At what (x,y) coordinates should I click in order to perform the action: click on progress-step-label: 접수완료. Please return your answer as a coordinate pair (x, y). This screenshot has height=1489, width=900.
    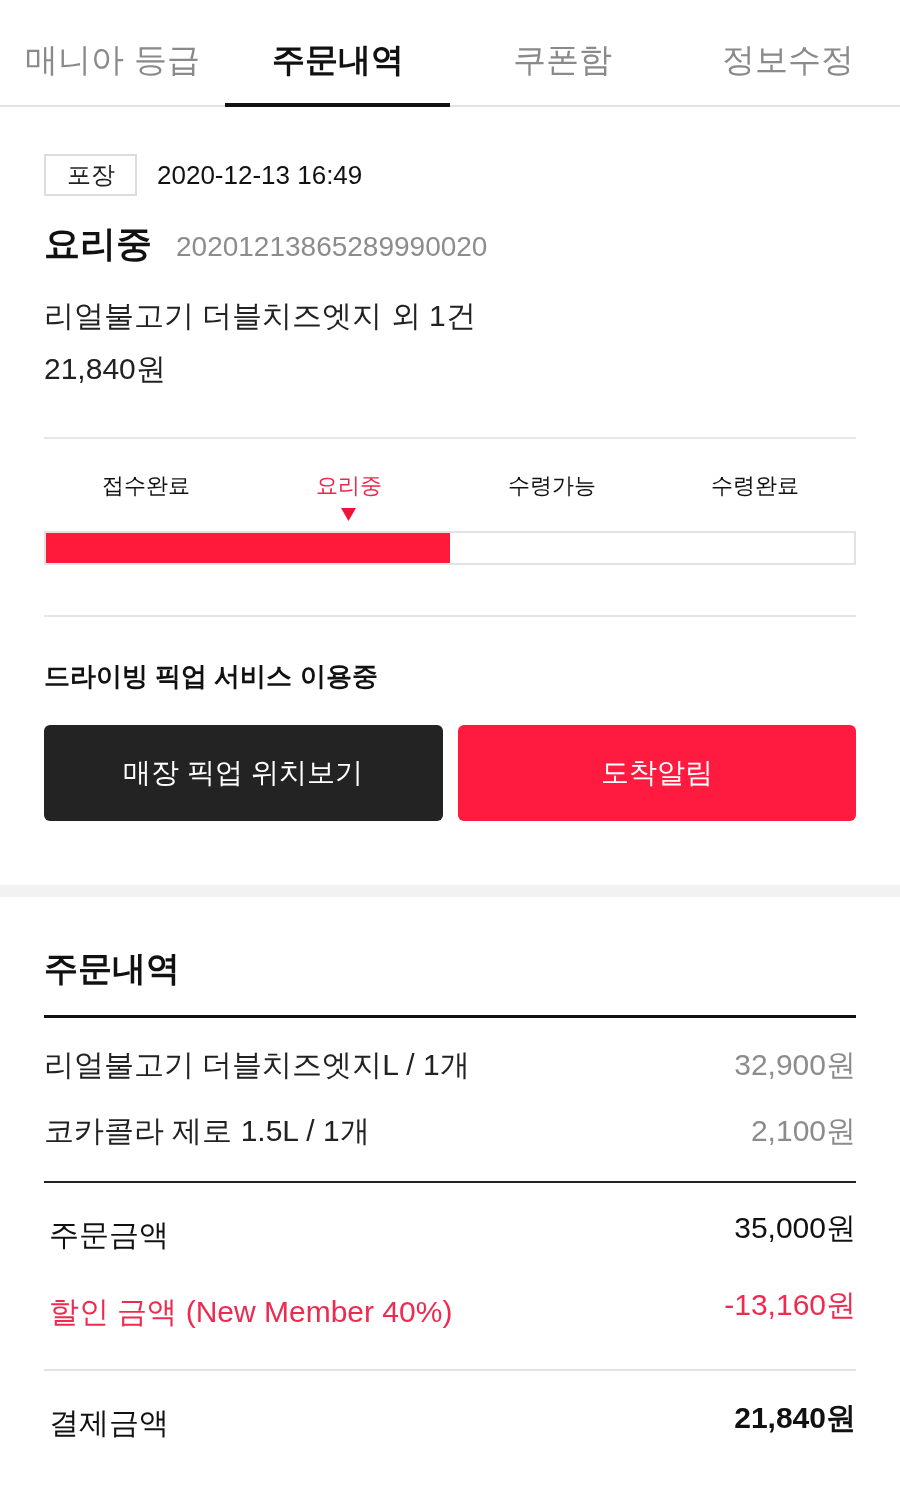
    Looking at the image, I should click on (145, 486).